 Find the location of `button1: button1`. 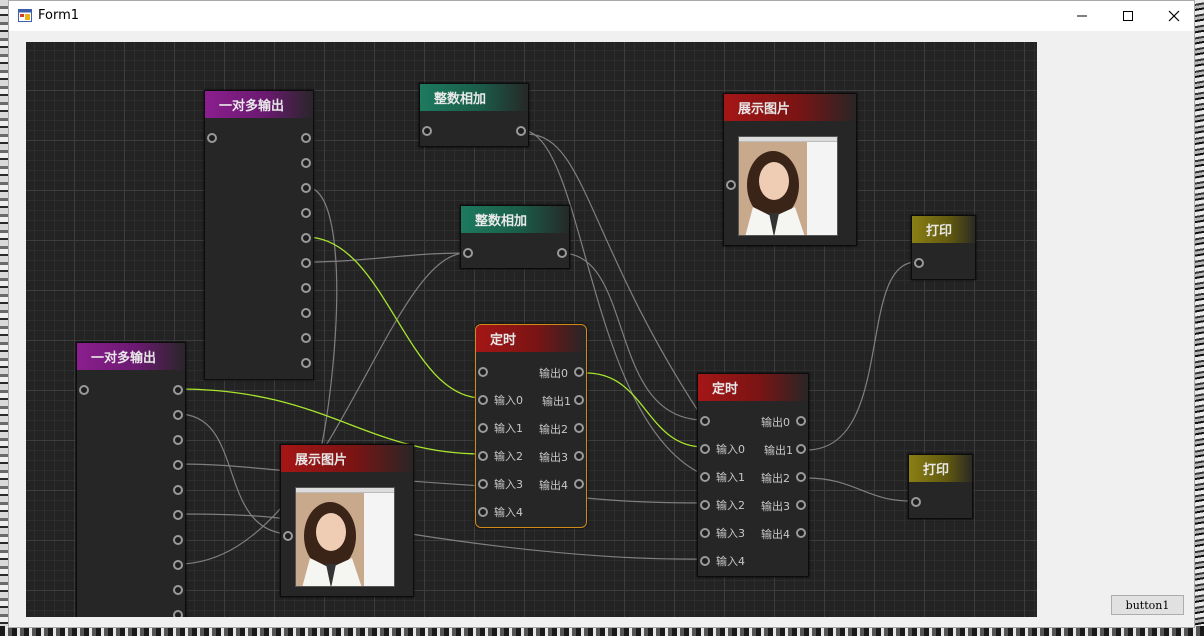

button1: button1 is located at coordinates (1147, 605).